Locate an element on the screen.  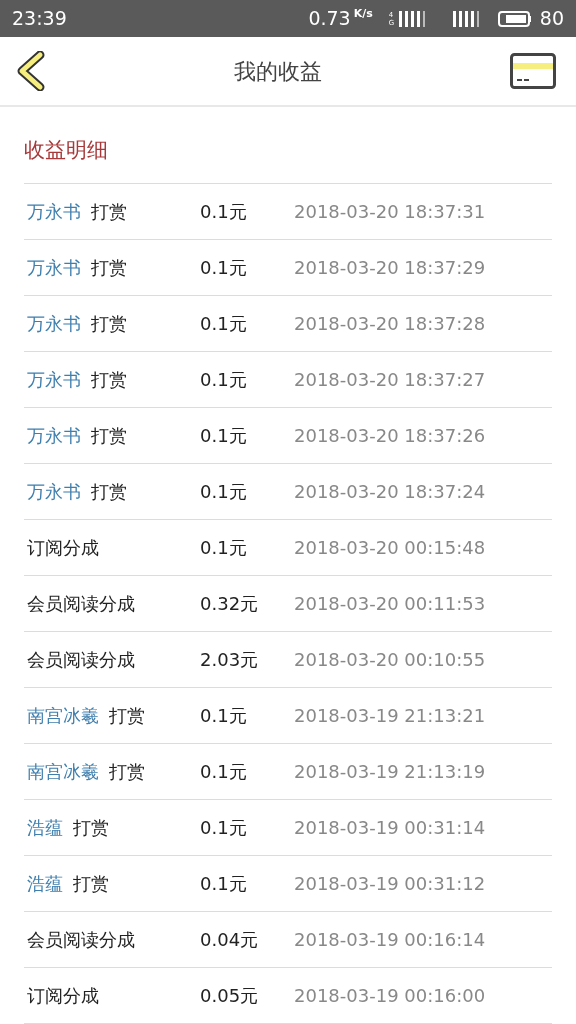
record-time: 2018-03-20 18:37:29 is located at coordinates (390, 268).